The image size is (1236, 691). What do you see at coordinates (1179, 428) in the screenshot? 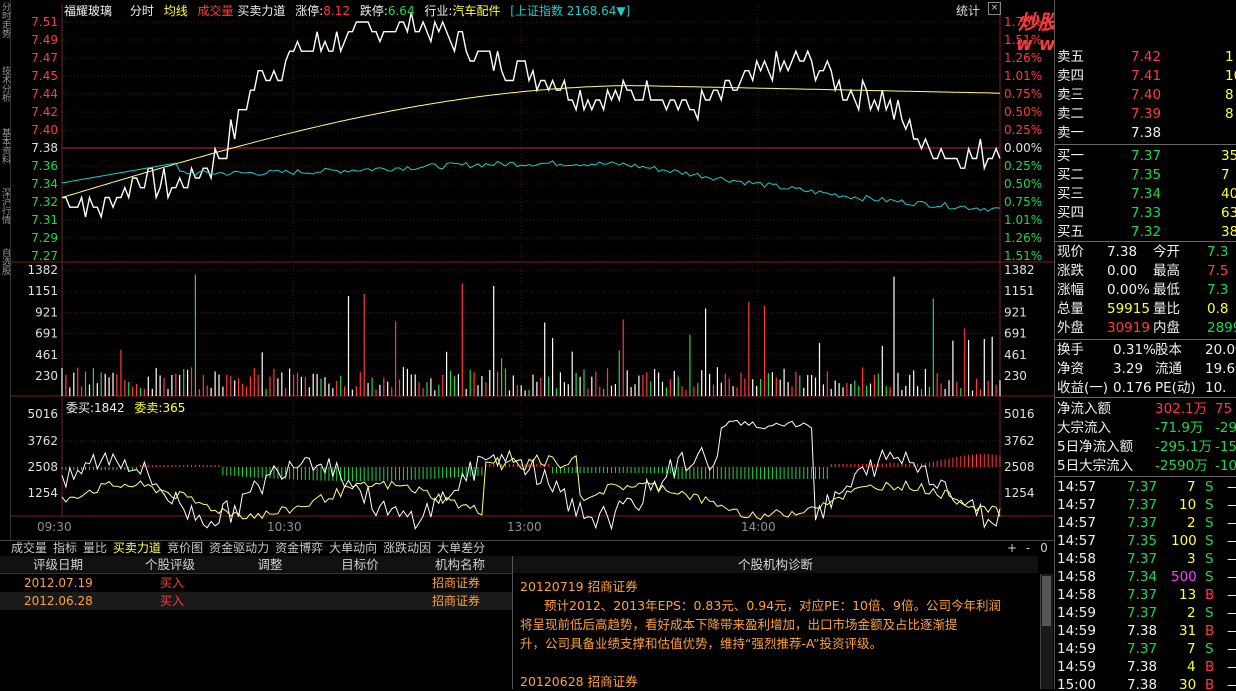
I see `fund-flow-row-cell: -71.9万` at bounding box center [1179, 428].